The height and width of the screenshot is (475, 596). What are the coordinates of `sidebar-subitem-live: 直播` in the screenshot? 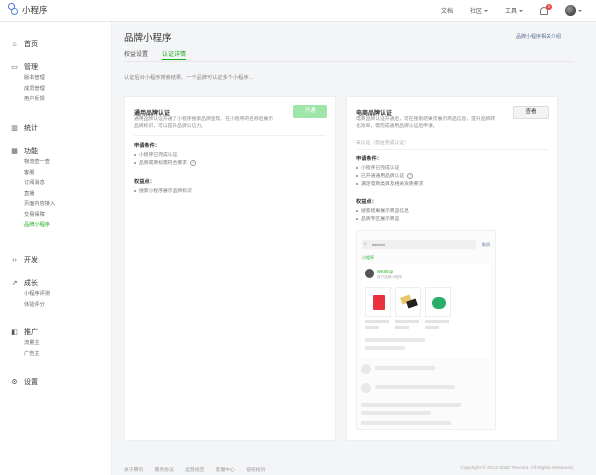 It's located at (56, 194).